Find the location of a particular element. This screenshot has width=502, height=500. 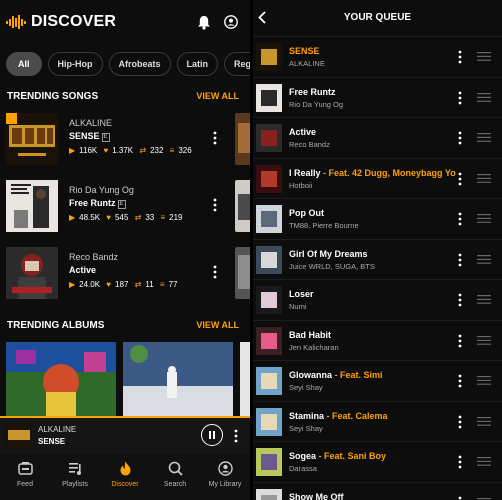

tab-discover: Discover is located at coordinates (125, 477).